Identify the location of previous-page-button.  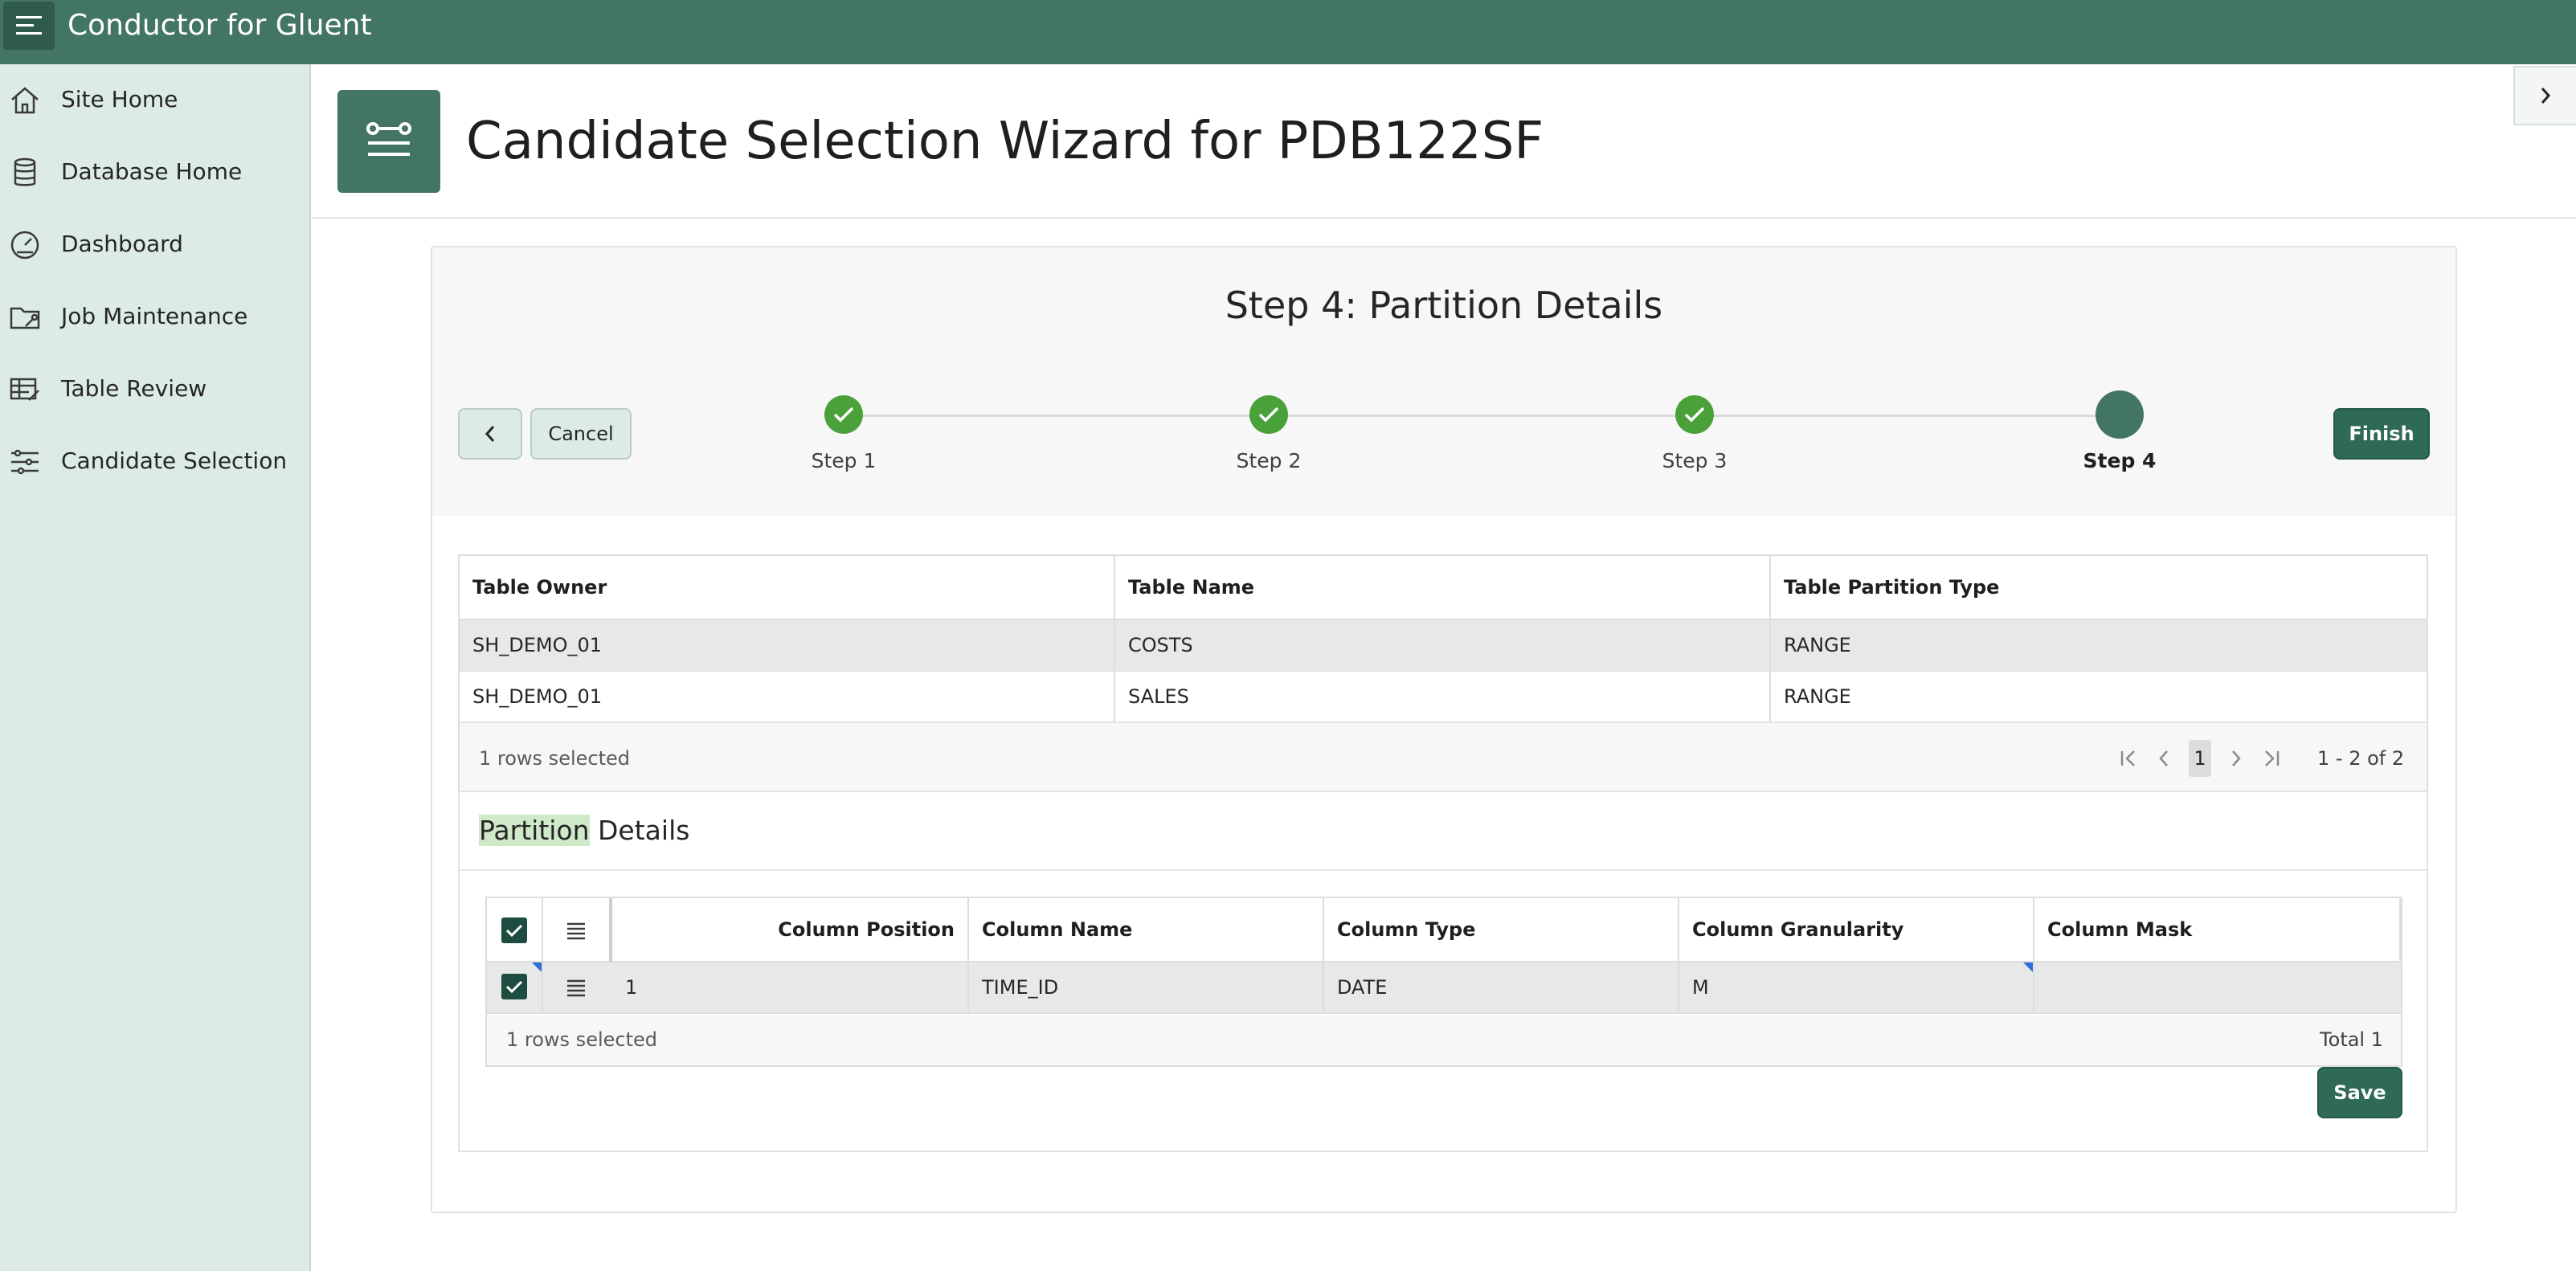
(2164, 758).